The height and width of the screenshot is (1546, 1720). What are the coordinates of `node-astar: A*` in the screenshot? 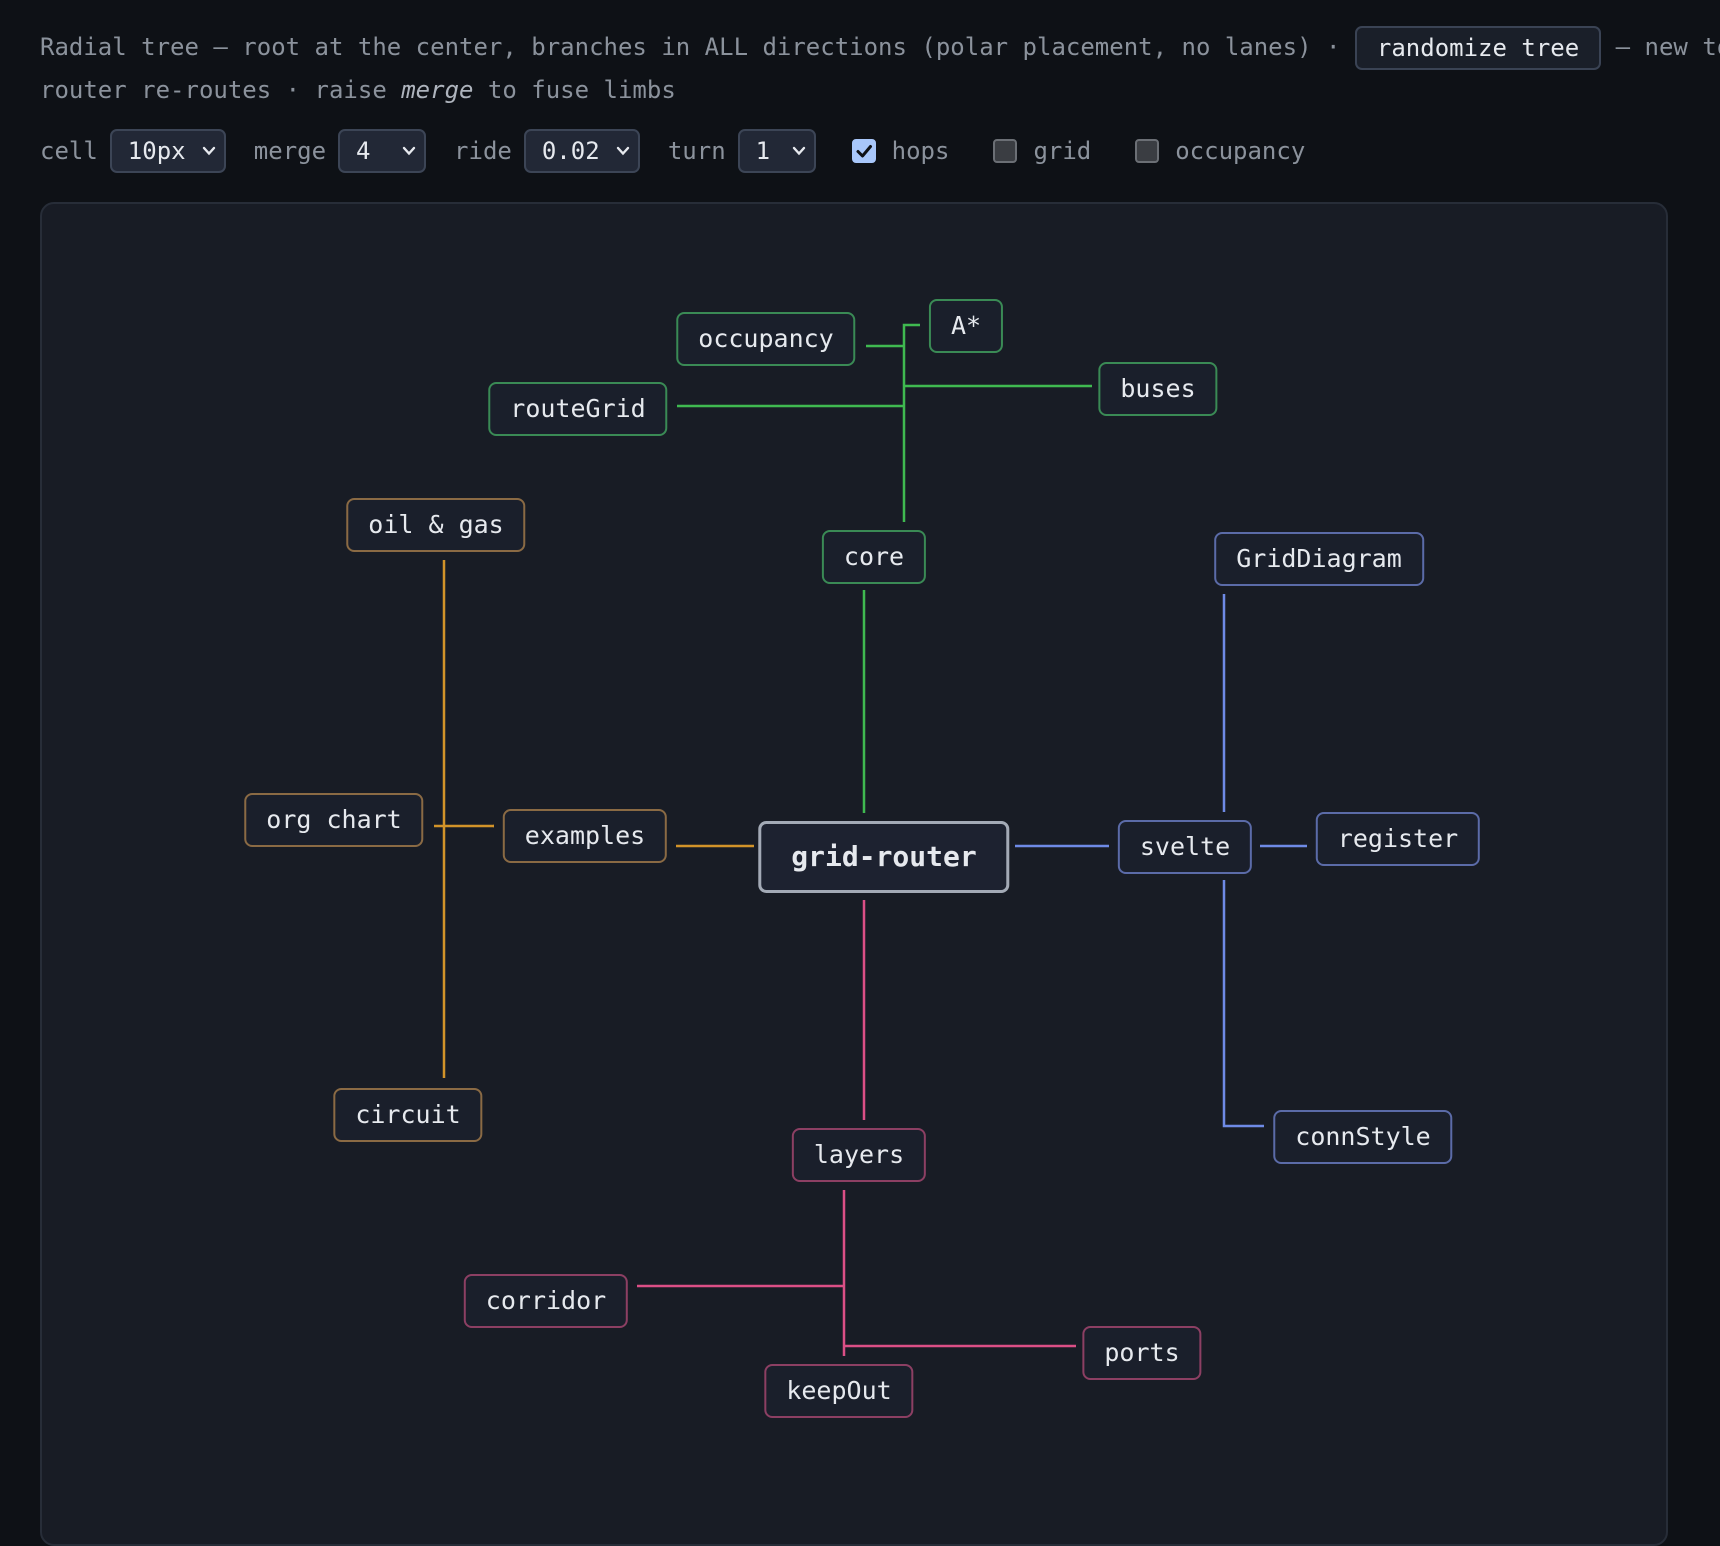 It's located at (966, 326).